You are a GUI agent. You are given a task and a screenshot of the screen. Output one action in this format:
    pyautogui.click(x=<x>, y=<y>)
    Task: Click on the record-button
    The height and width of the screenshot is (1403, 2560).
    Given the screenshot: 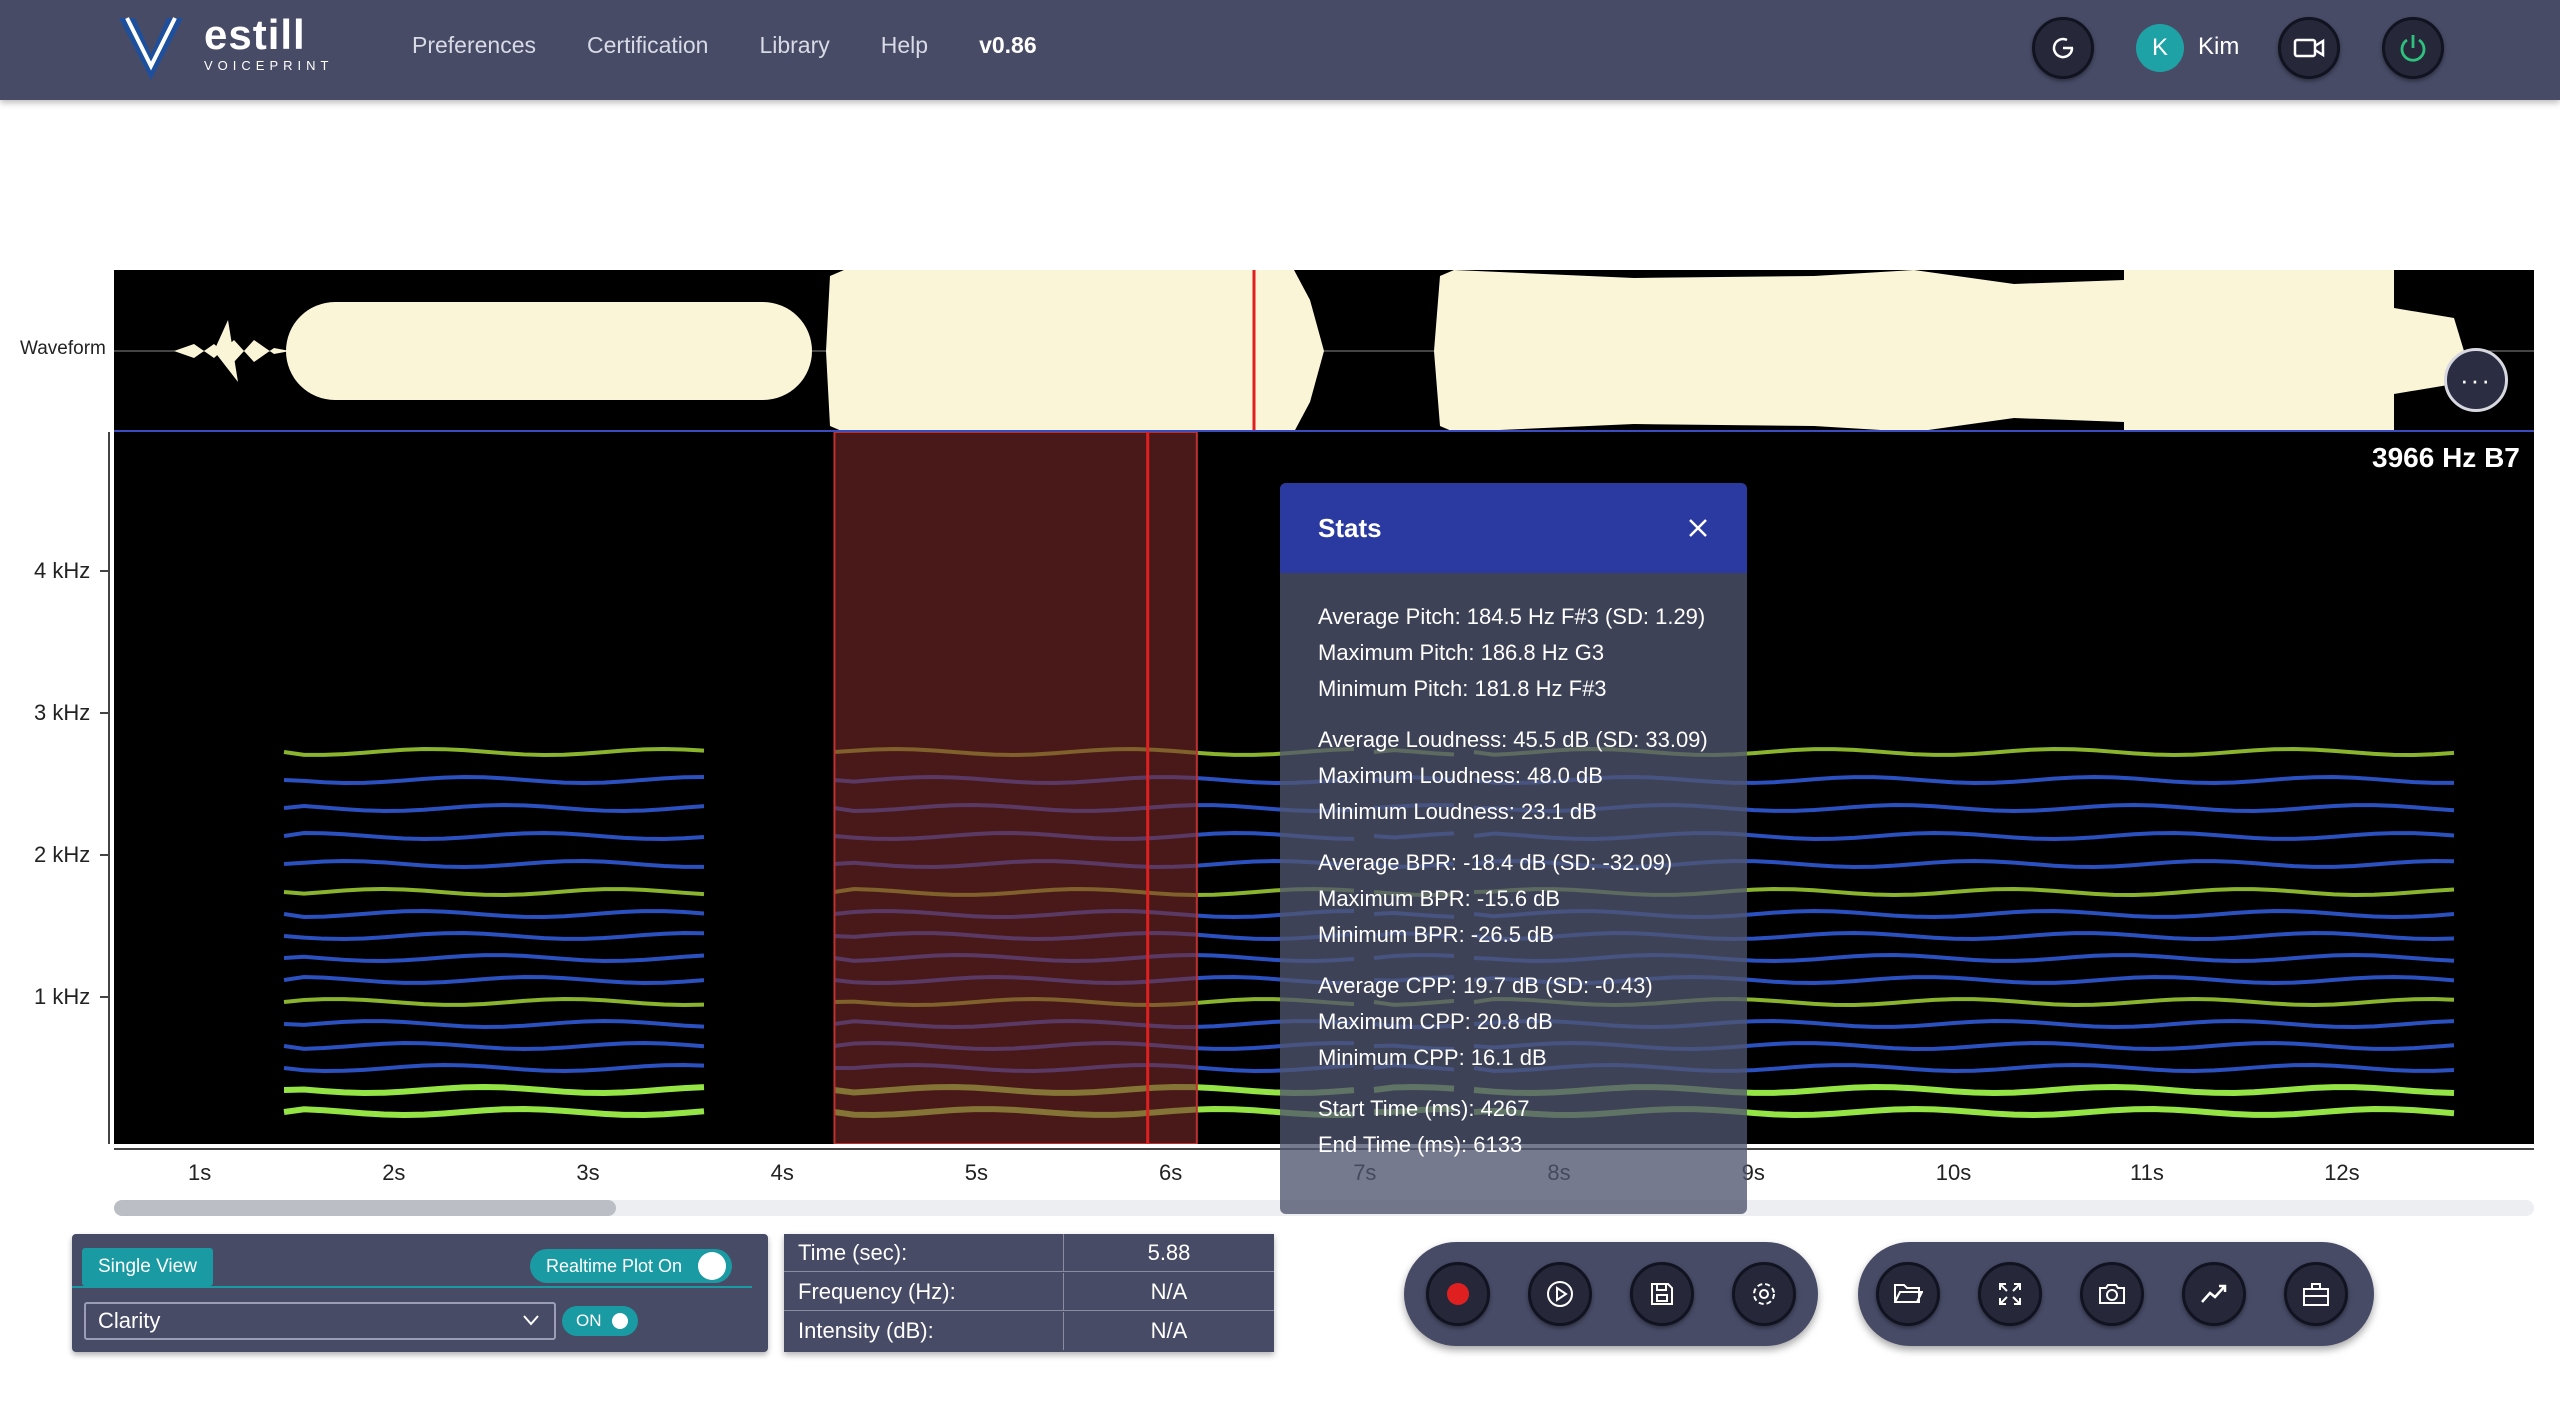 What is the action you would take?
    pyautogui.click(x=1458, y=1294)
    